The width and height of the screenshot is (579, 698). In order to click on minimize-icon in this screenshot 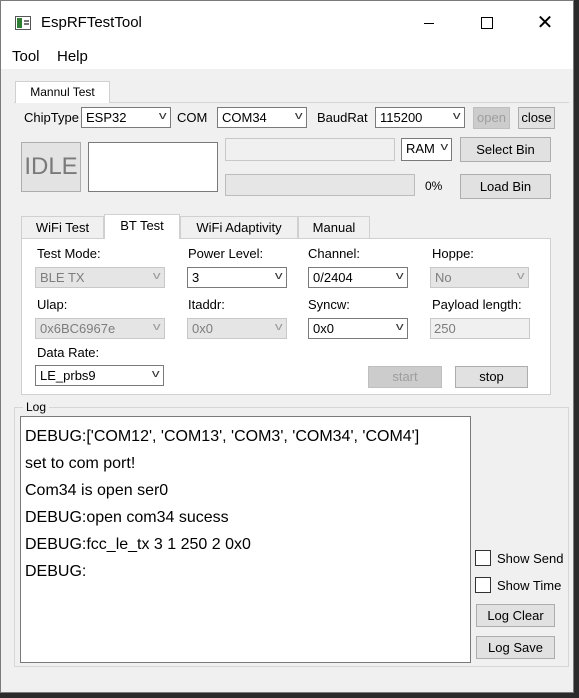, I will do `click(429, 23)`.